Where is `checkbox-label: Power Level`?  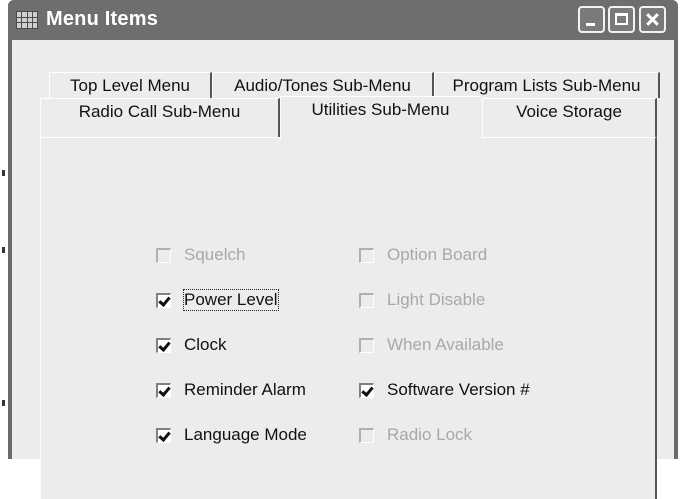
checkbox-label: Power Level is located at coordinates (231, 300).